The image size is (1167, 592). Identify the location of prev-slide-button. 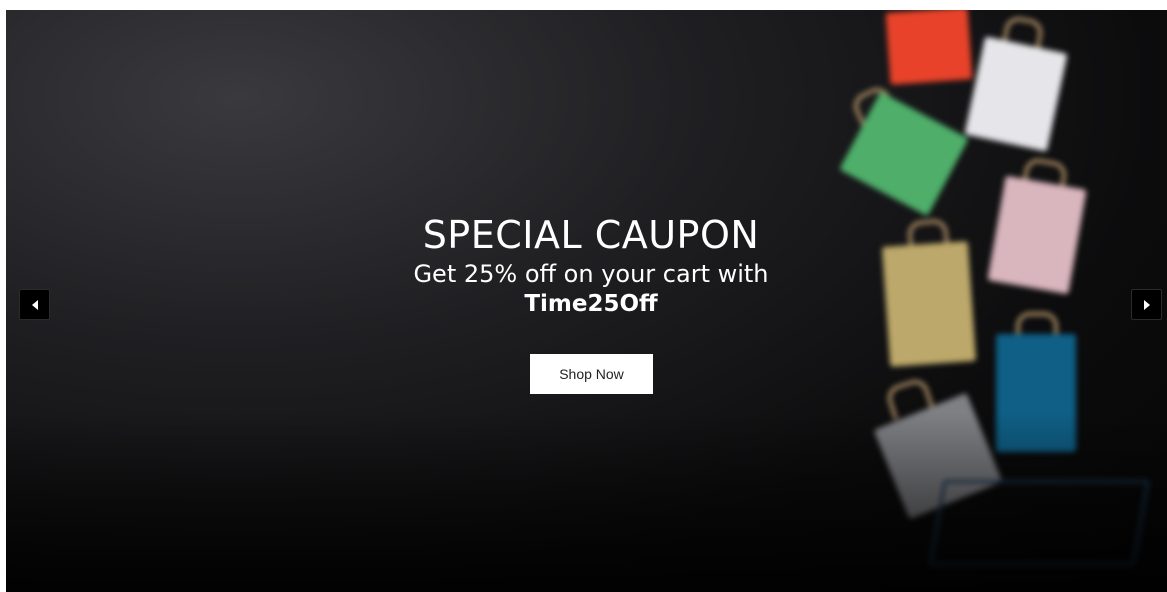
(34, 304).